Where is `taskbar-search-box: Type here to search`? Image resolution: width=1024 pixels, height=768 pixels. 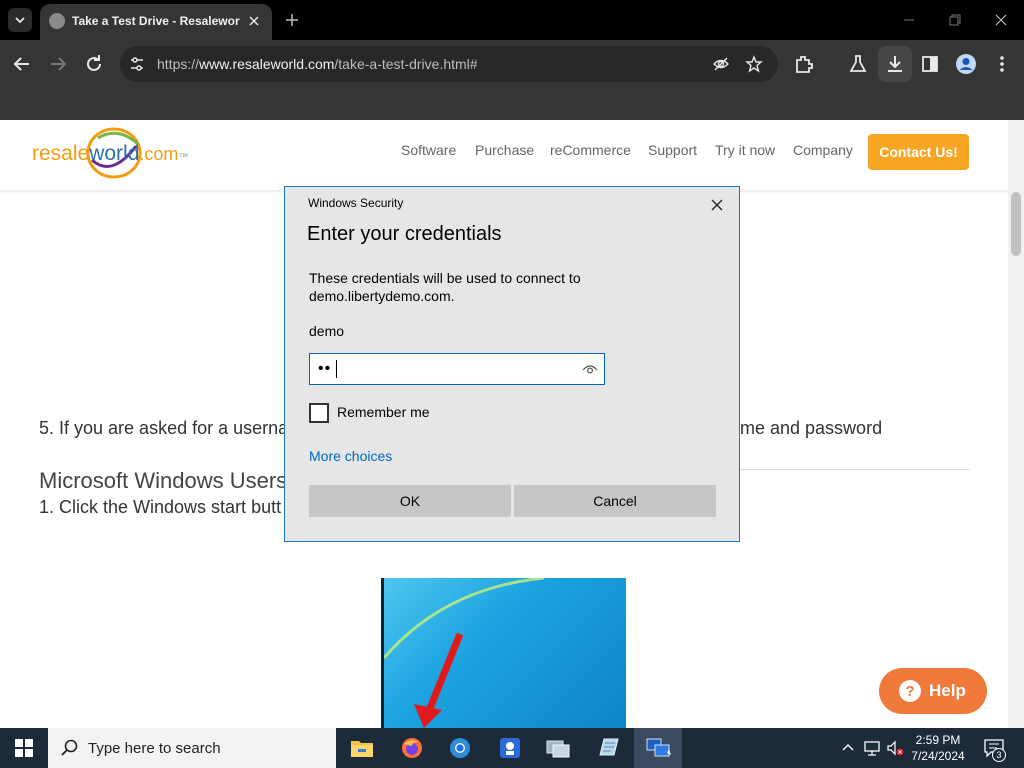
taskbar-search-box: Type here to search is located at coordinates (192, 748).